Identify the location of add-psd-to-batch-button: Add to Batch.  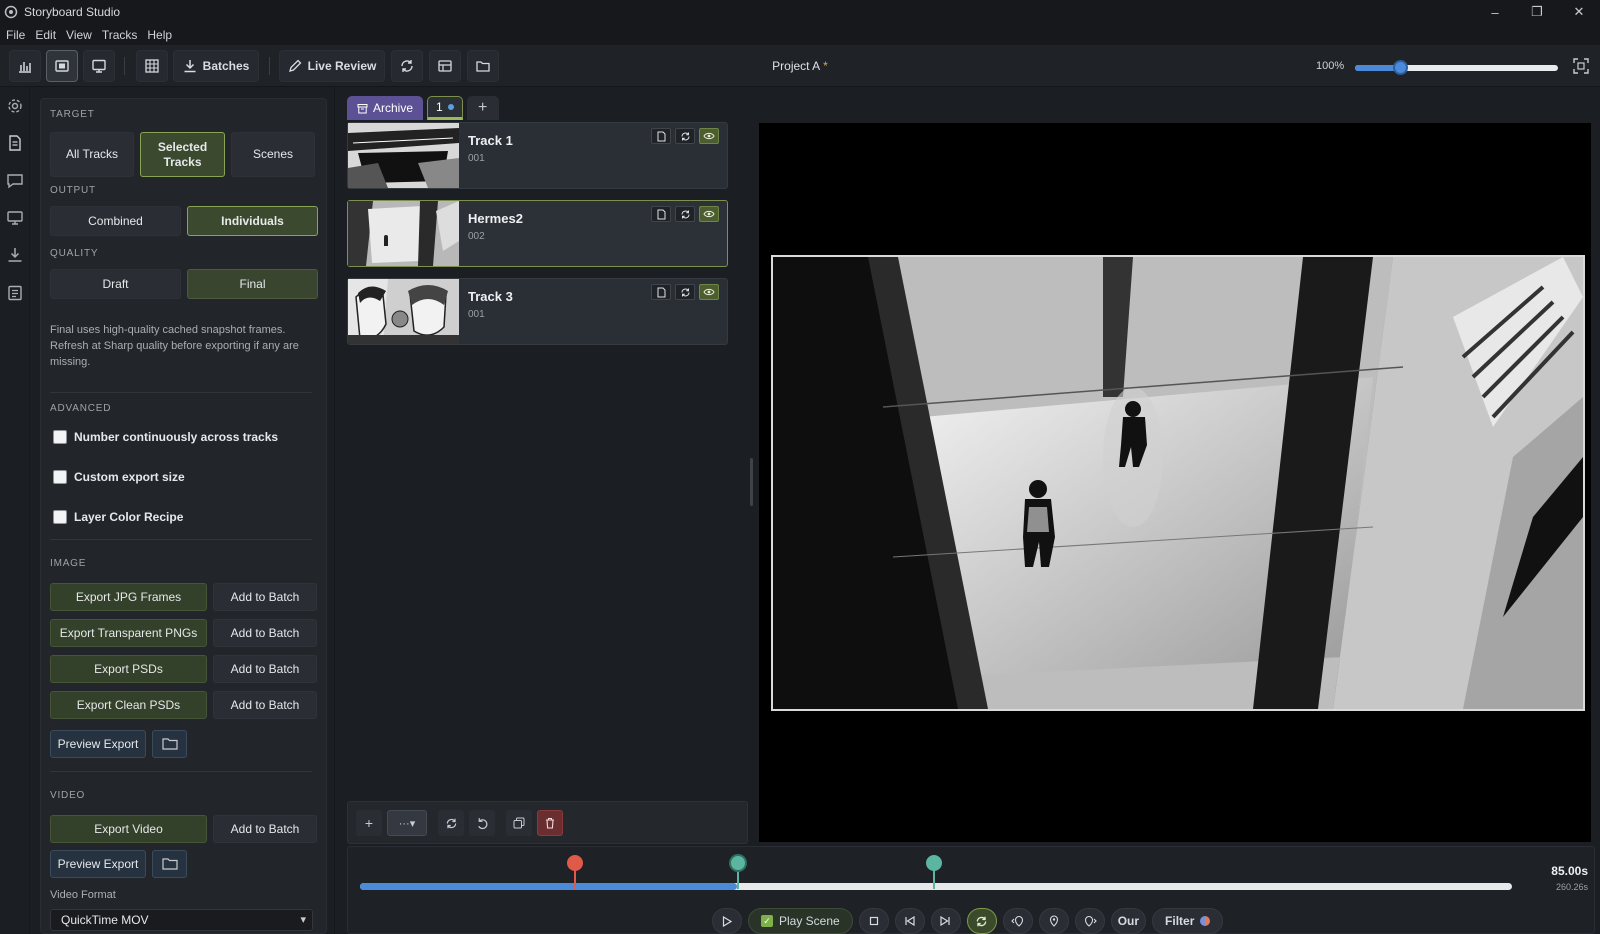
(265, 669).